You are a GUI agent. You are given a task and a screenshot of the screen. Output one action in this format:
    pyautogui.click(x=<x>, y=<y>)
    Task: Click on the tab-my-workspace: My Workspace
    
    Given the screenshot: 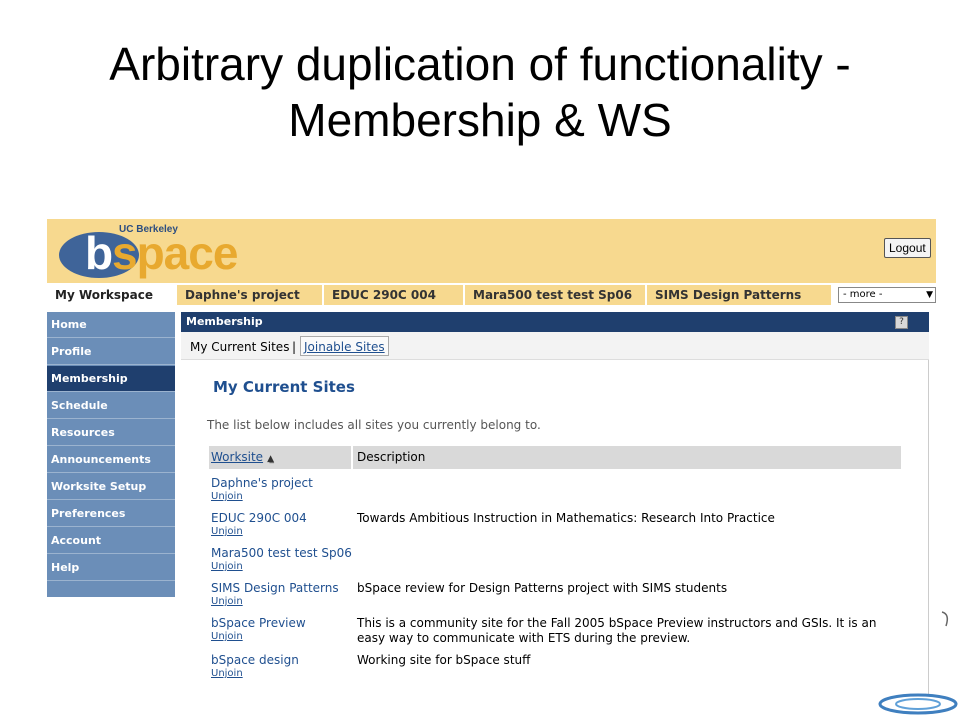 What is the action you would take?
    pyautogui.click(x=111, y=295)
    